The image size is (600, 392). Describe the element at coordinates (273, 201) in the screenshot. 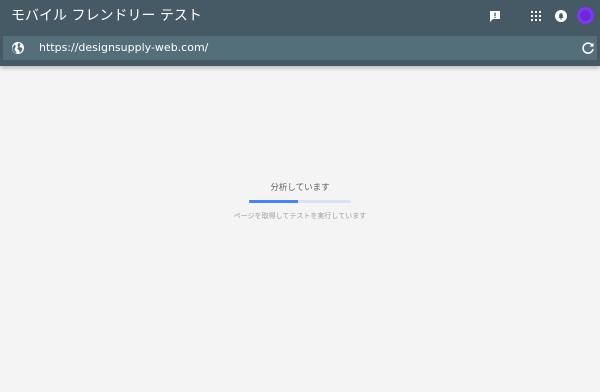

I see `progress-fill` at that location.